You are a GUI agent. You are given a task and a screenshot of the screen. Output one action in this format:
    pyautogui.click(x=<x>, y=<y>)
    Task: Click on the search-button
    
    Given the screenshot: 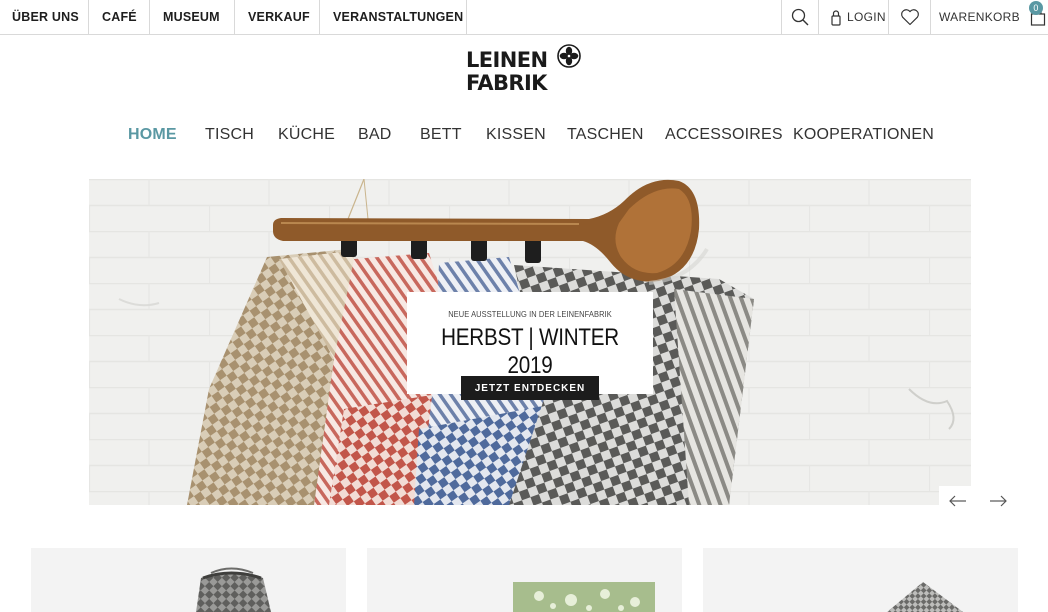 What is the action you would take?
    pyautogui.click(x=799, y=17)
    